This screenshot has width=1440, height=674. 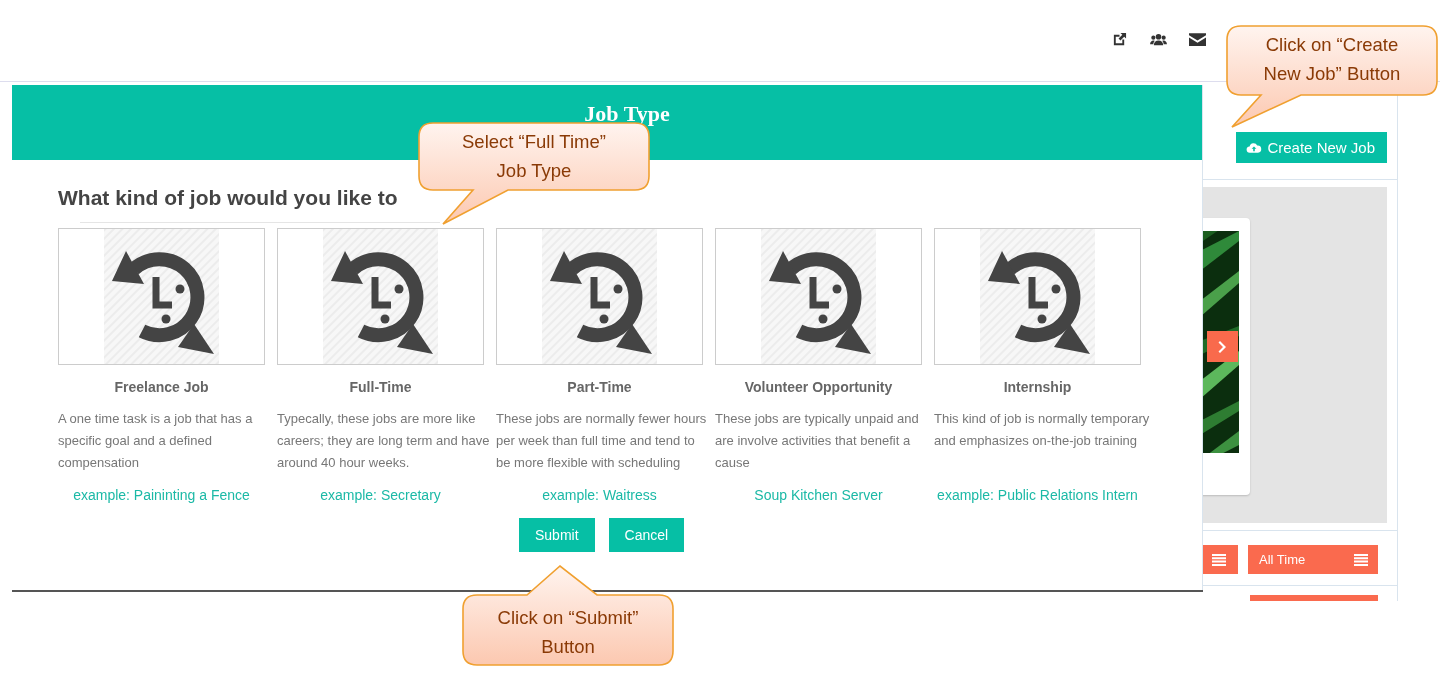 What do you see at coordinates (161, 387) in the screenshot?
I see `job-type-title: Freelance Job` at bounding box center [161, 387].